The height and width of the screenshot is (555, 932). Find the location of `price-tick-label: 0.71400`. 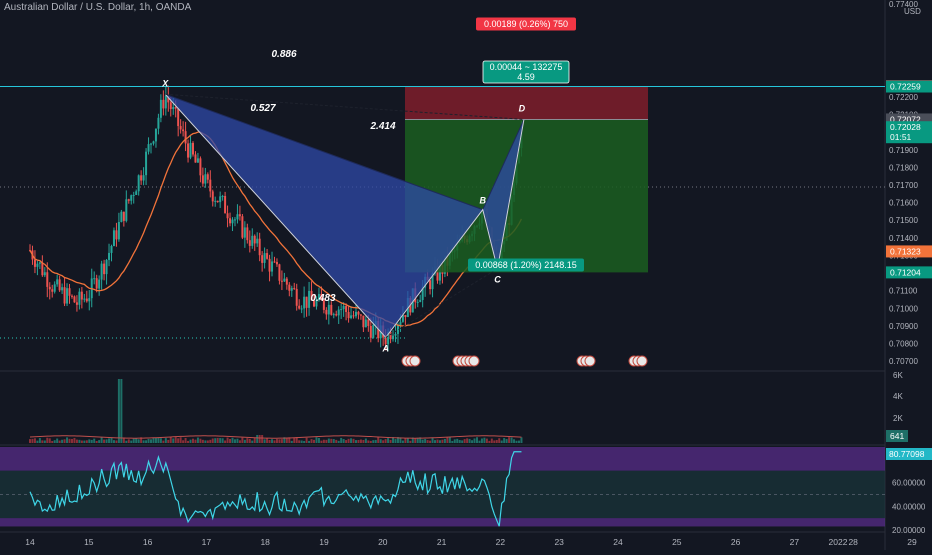

price-tick-label: 0.71400 is located at coordinates (903, 238).